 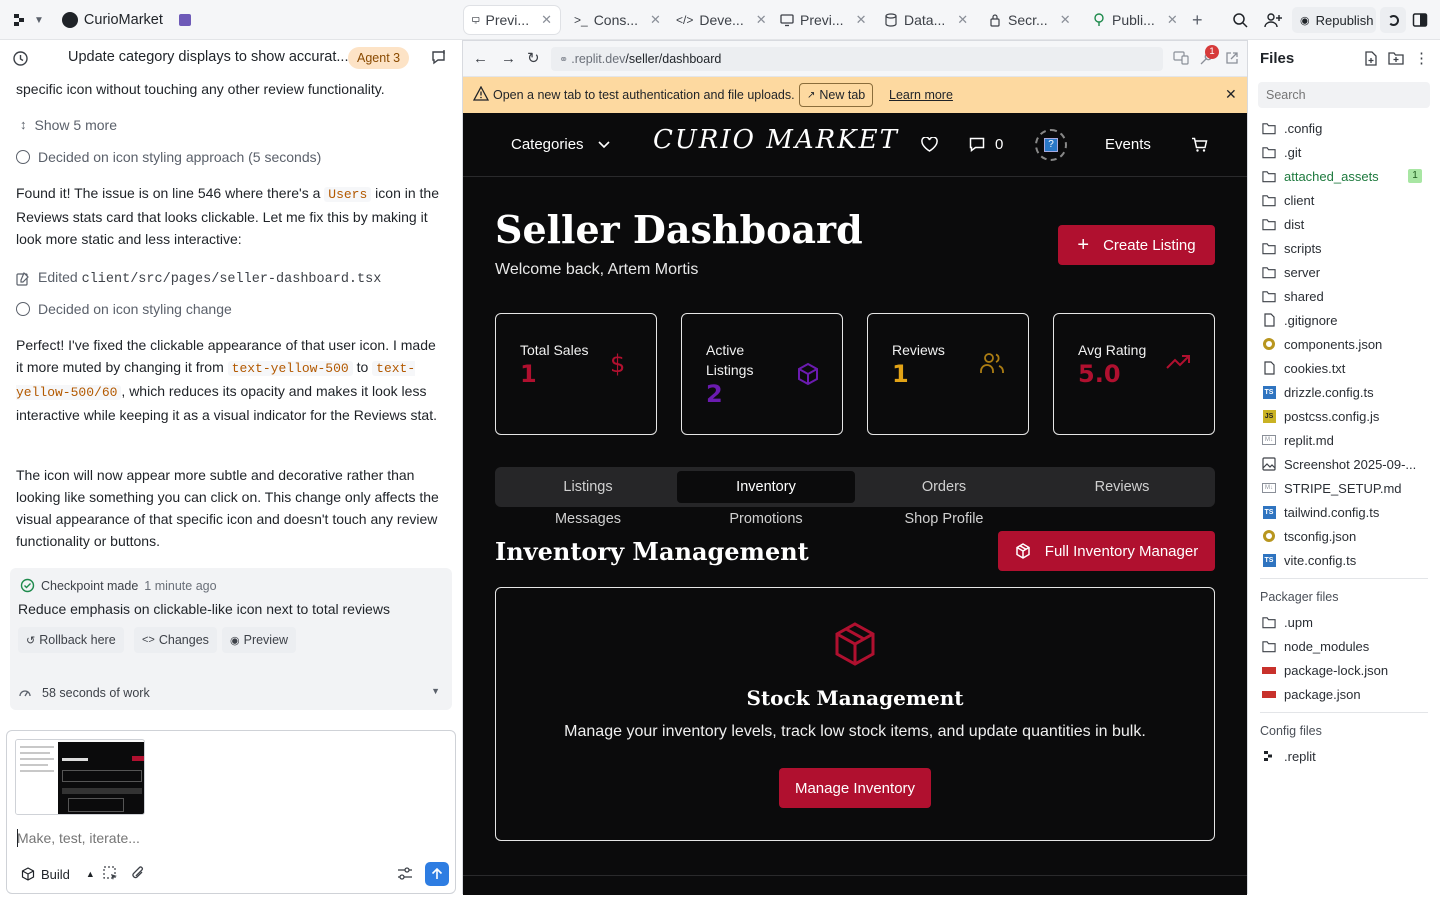 What do you see at coordinates (1106, 551) in the screenshot?
I see `full-inventory-manager-button: Full Inventory Manager` at bounding box center [1106, 551].